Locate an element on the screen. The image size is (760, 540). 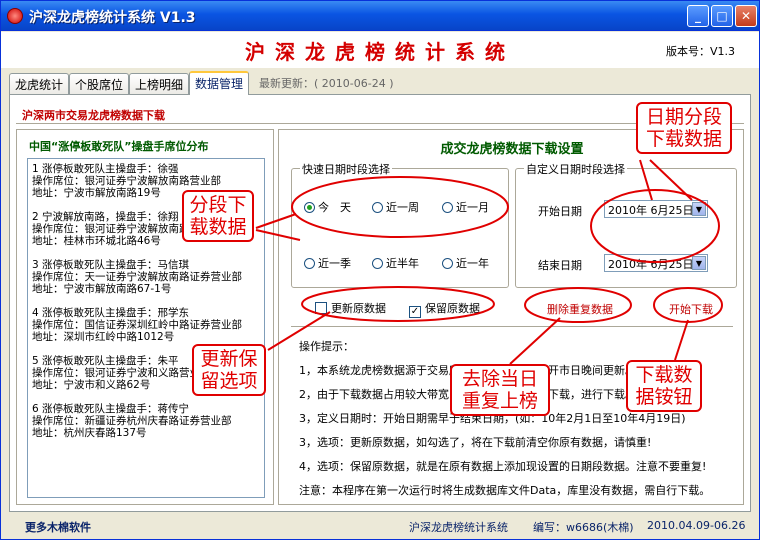
close-button: ✕ is located at coordinates (746, 16).